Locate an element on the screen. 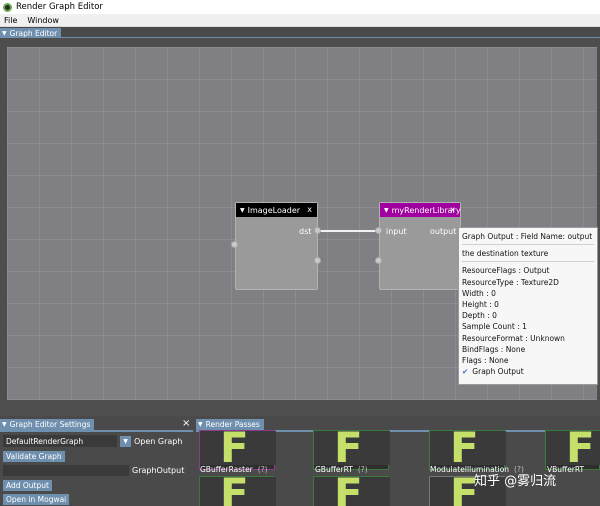  validate-graph-button: Validate Graph is located at coordinates (34, 456).